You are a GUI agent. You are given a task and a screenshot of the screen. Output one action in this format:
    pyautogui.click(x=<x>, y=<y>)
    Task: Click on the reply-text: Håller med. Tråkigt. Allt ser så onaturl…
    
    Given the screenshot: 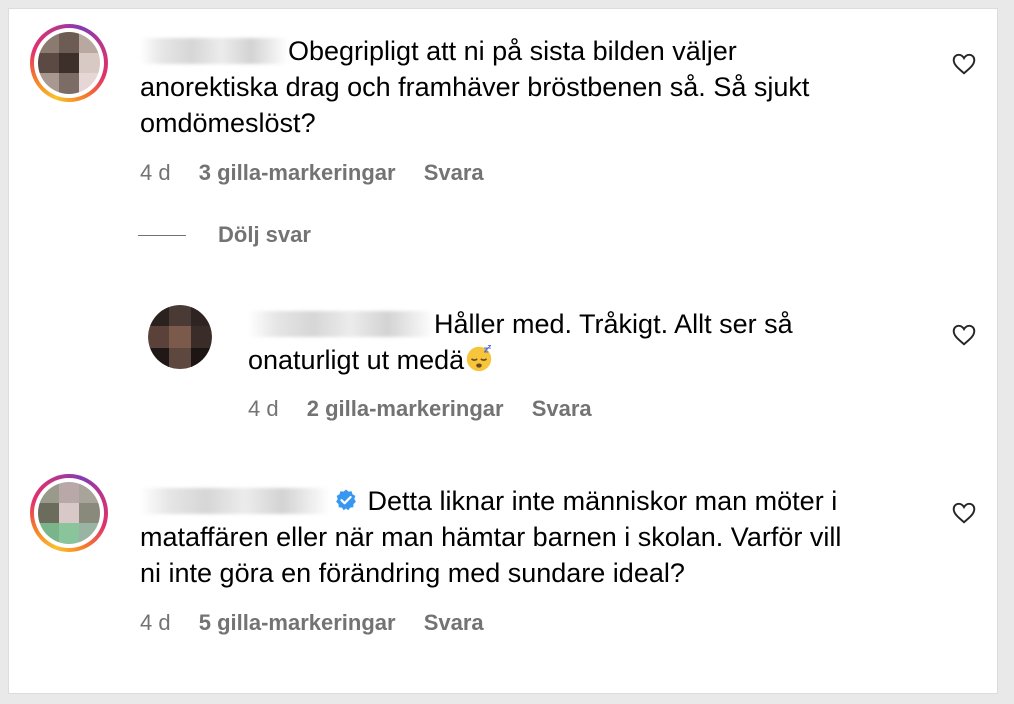 What is the action you would take?
    pyautogui.click(x=520, y=342)
    